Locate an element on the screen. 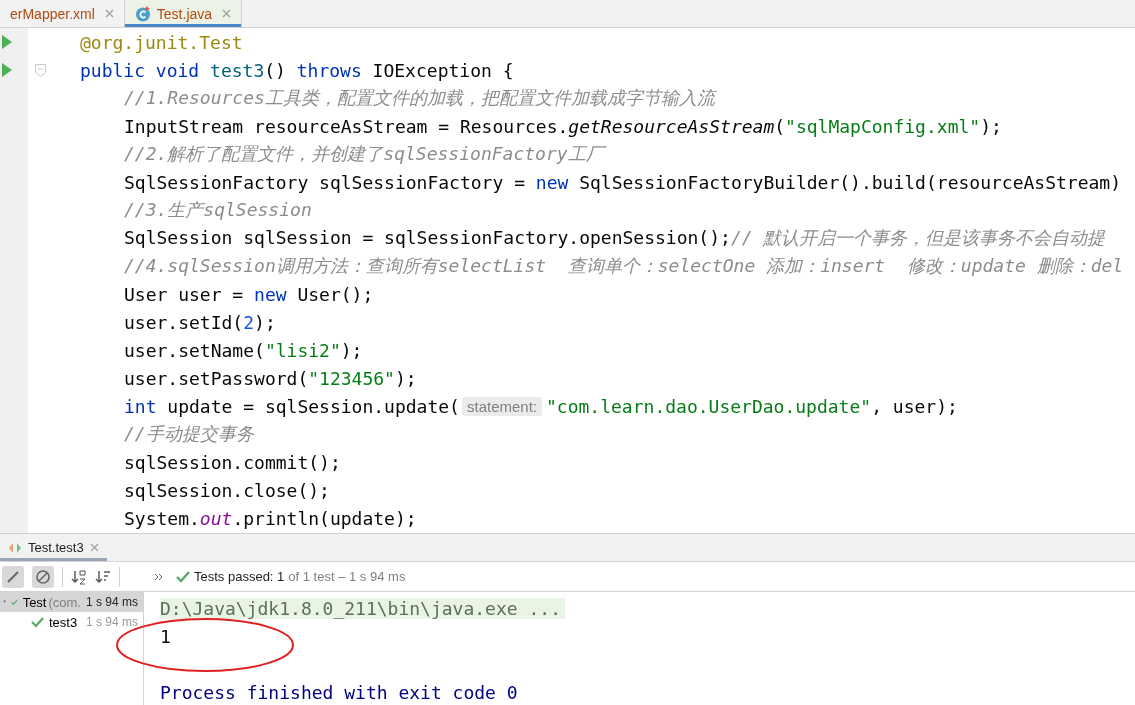 Image resolution: width=1135 pixels, height=705 pixels. code-text: System.out.println(update); is located at coordinates (270, 518).